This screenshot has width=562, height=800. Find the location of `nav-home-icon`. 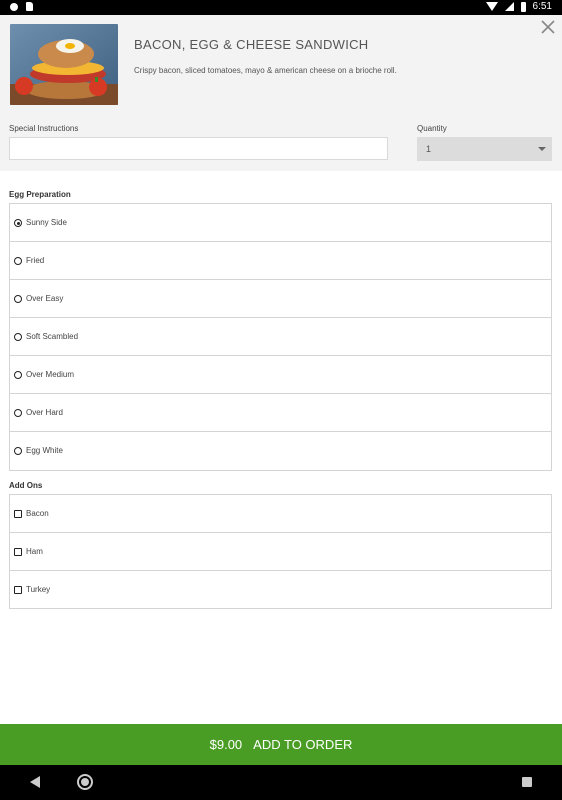

nav-home-icon is located at coordinates (85, 782).